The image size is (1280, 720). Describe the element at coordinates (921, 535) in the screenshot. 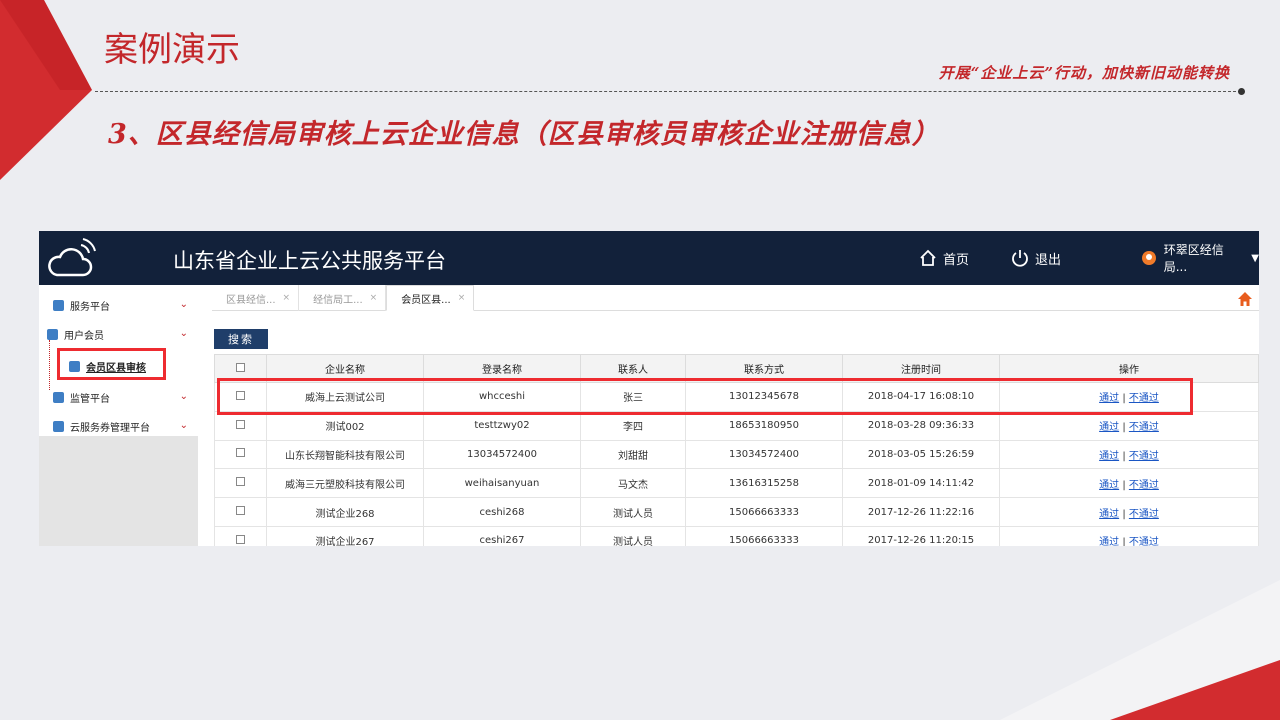

I see `cell-time: 2017-12-26 11:20:15` at that location.